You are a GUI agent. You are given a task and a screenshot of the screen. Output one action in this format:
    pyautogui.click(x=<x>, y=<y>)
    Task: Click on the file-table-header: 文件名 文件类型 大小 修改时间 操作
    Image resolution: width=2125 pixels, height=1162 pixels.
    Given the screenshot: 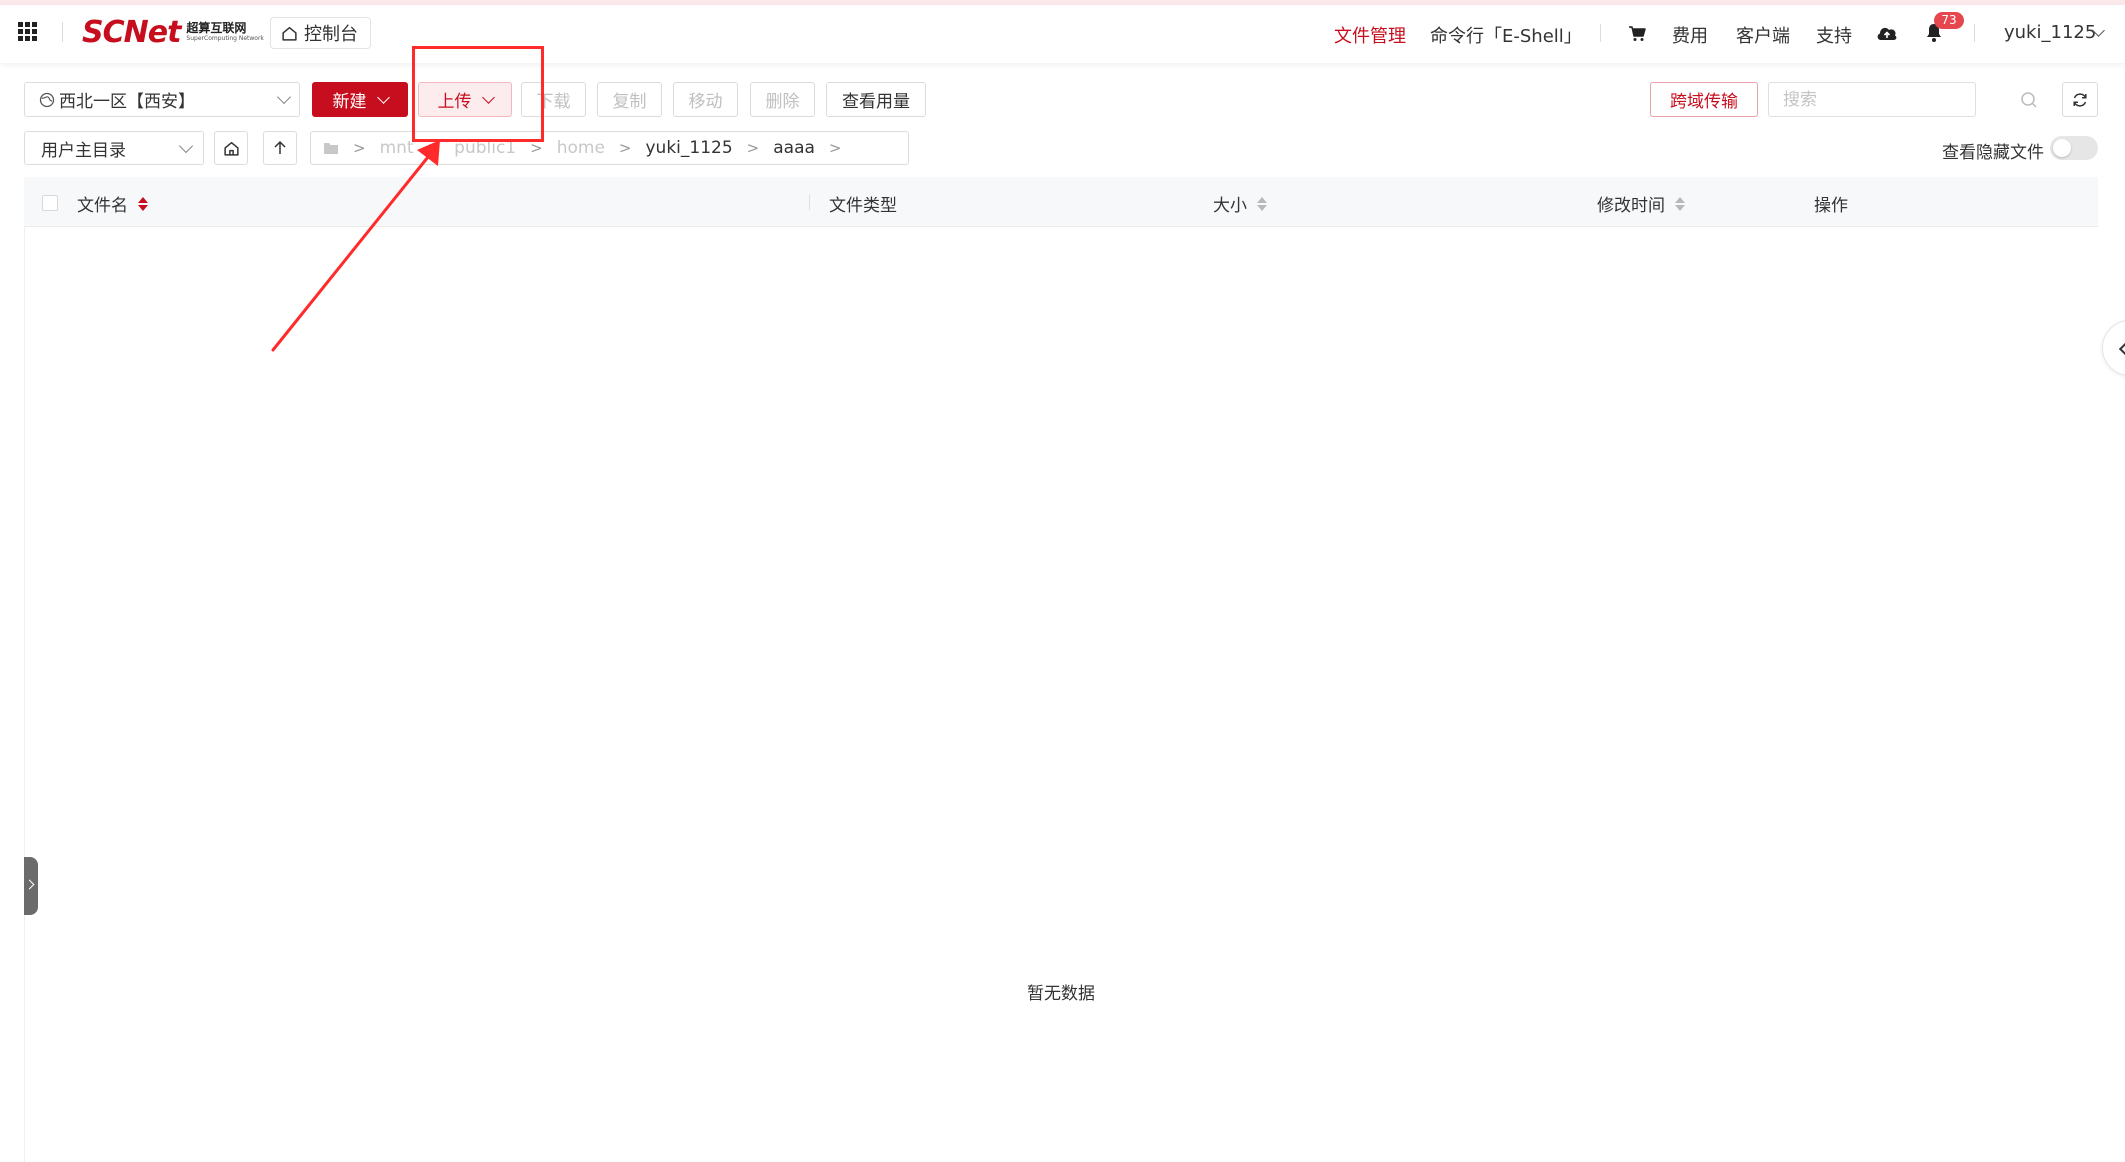 What is the action you would take?
    pyautogui.click(x=1061, y=202)
    